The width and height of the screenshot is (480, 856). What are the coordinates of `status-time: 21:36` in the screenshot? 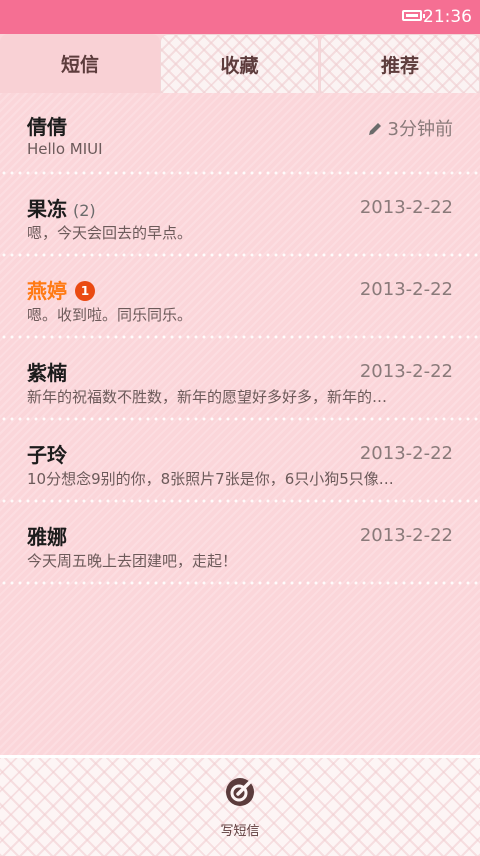 It's located at (447, 17).